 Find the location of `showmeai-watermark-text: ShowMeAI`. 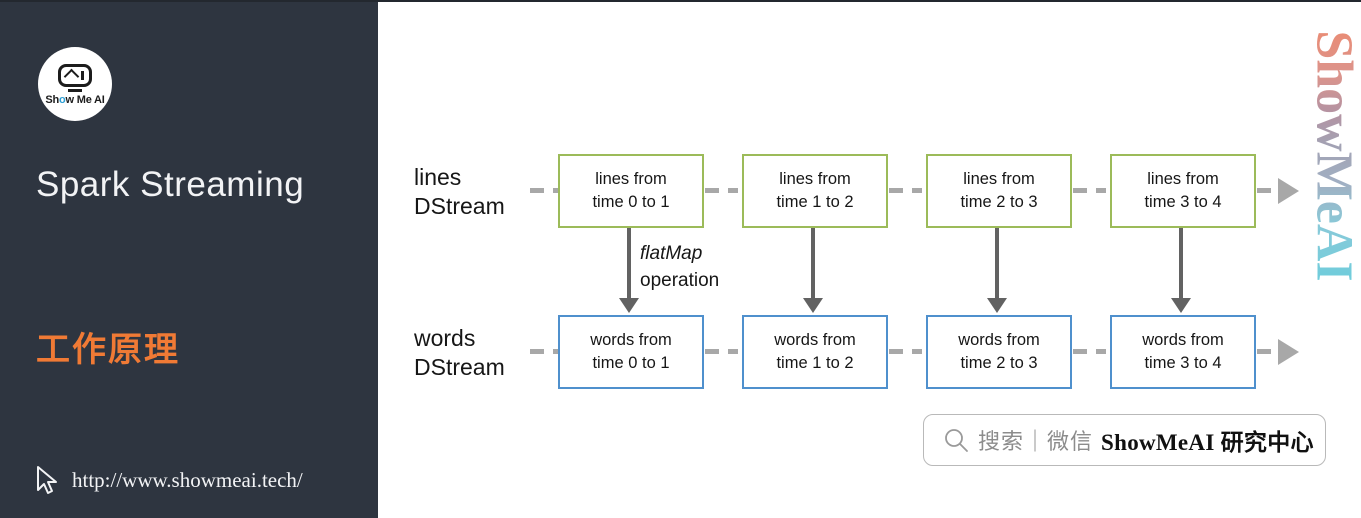

showmeai-watermark-text: ShowMeAI is located at coordinates (1333, 155).